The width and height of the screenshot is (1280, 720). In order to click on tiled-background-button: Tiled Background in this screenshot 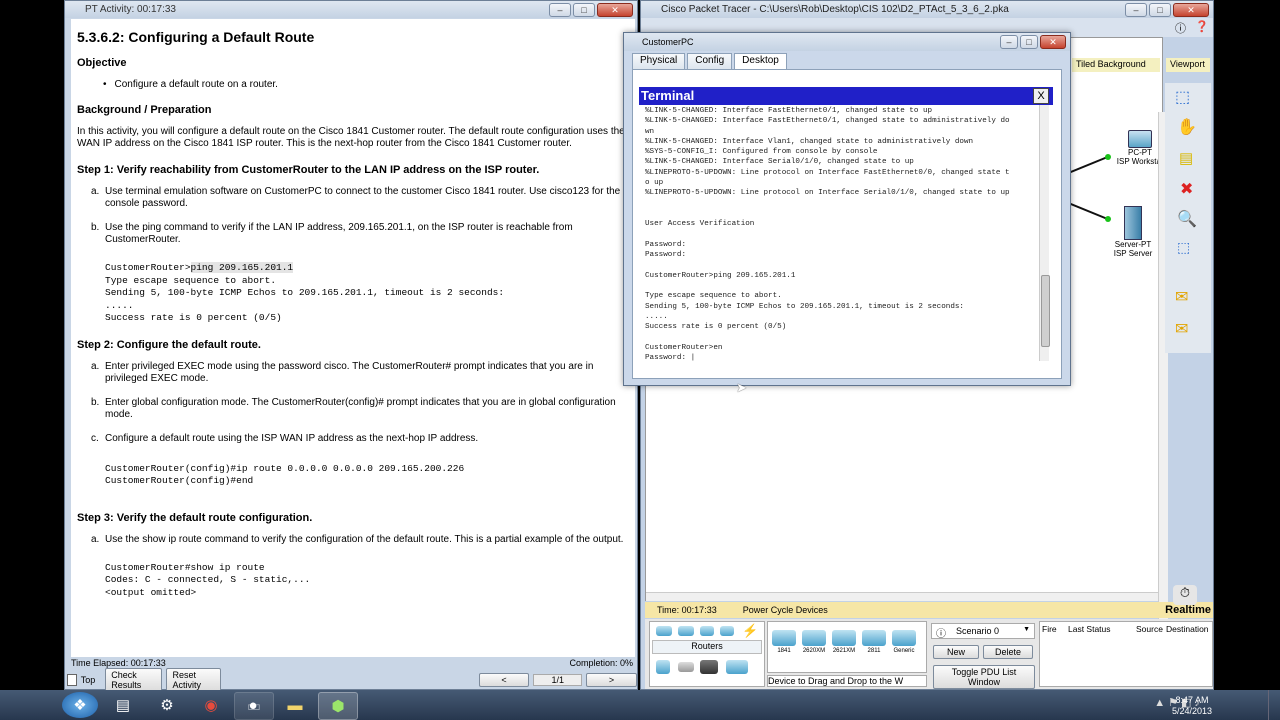, I will do `click(1116, 65)`.